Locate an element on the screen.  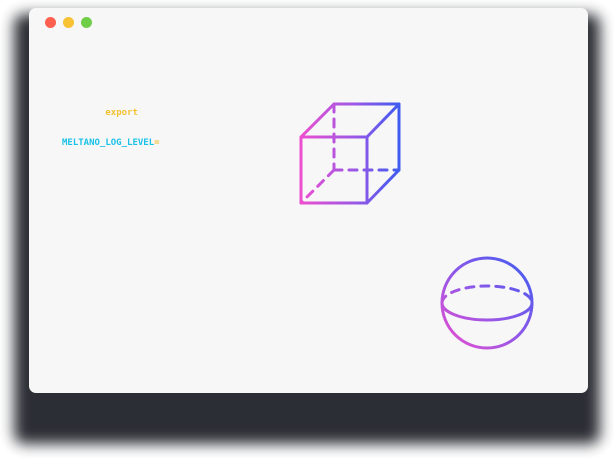
sphere-icon is located at coordinates (487, 303).